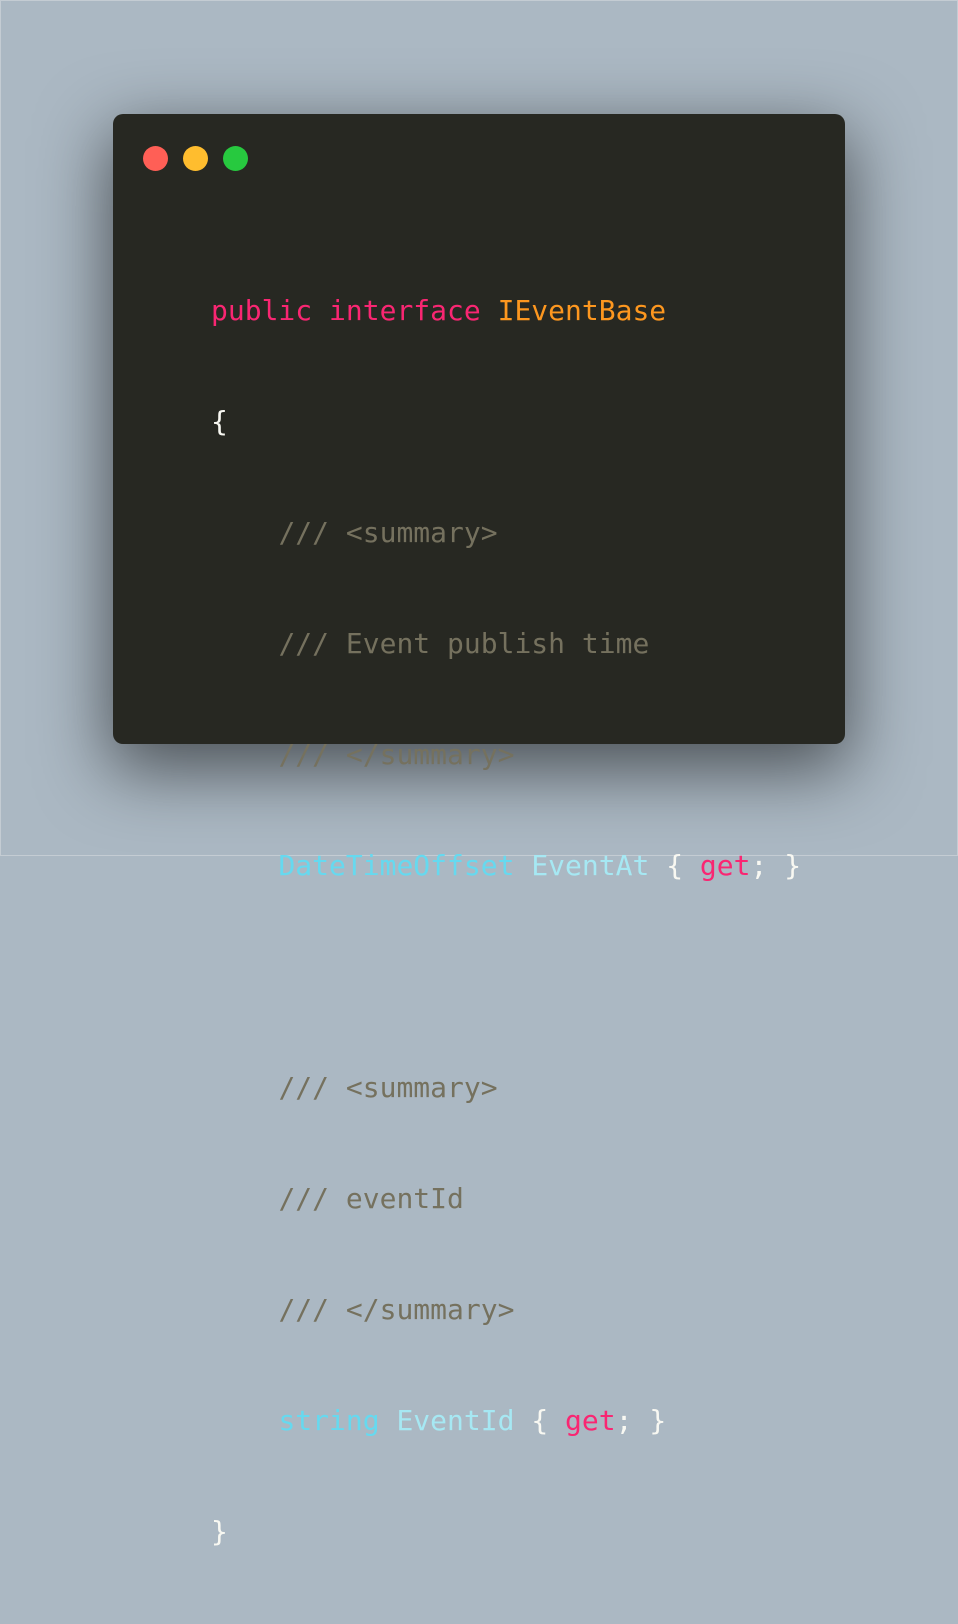  What do you see at coordinates (506, 1087) in the screenshot?
I see `code-line-doc2-open: /// <summary>` at bounding box center [506, 1087].